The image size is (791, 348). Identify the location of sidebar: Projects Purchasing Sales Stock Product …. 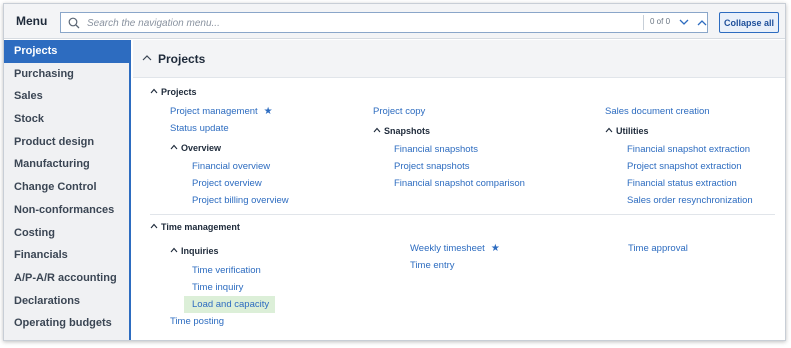
(67, 190).